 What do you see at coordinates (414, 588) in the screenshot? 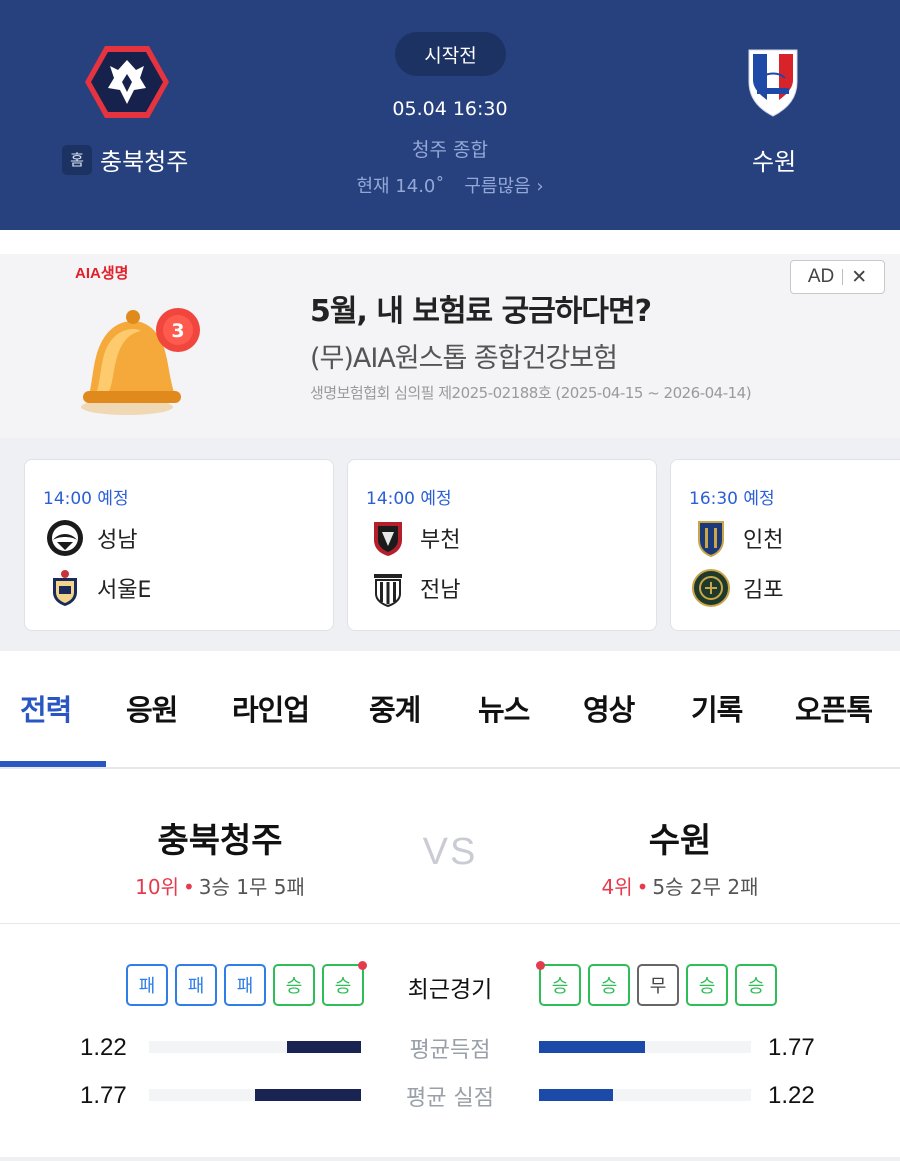
I see `game-team: 전남` at bounding box center [414, 588].